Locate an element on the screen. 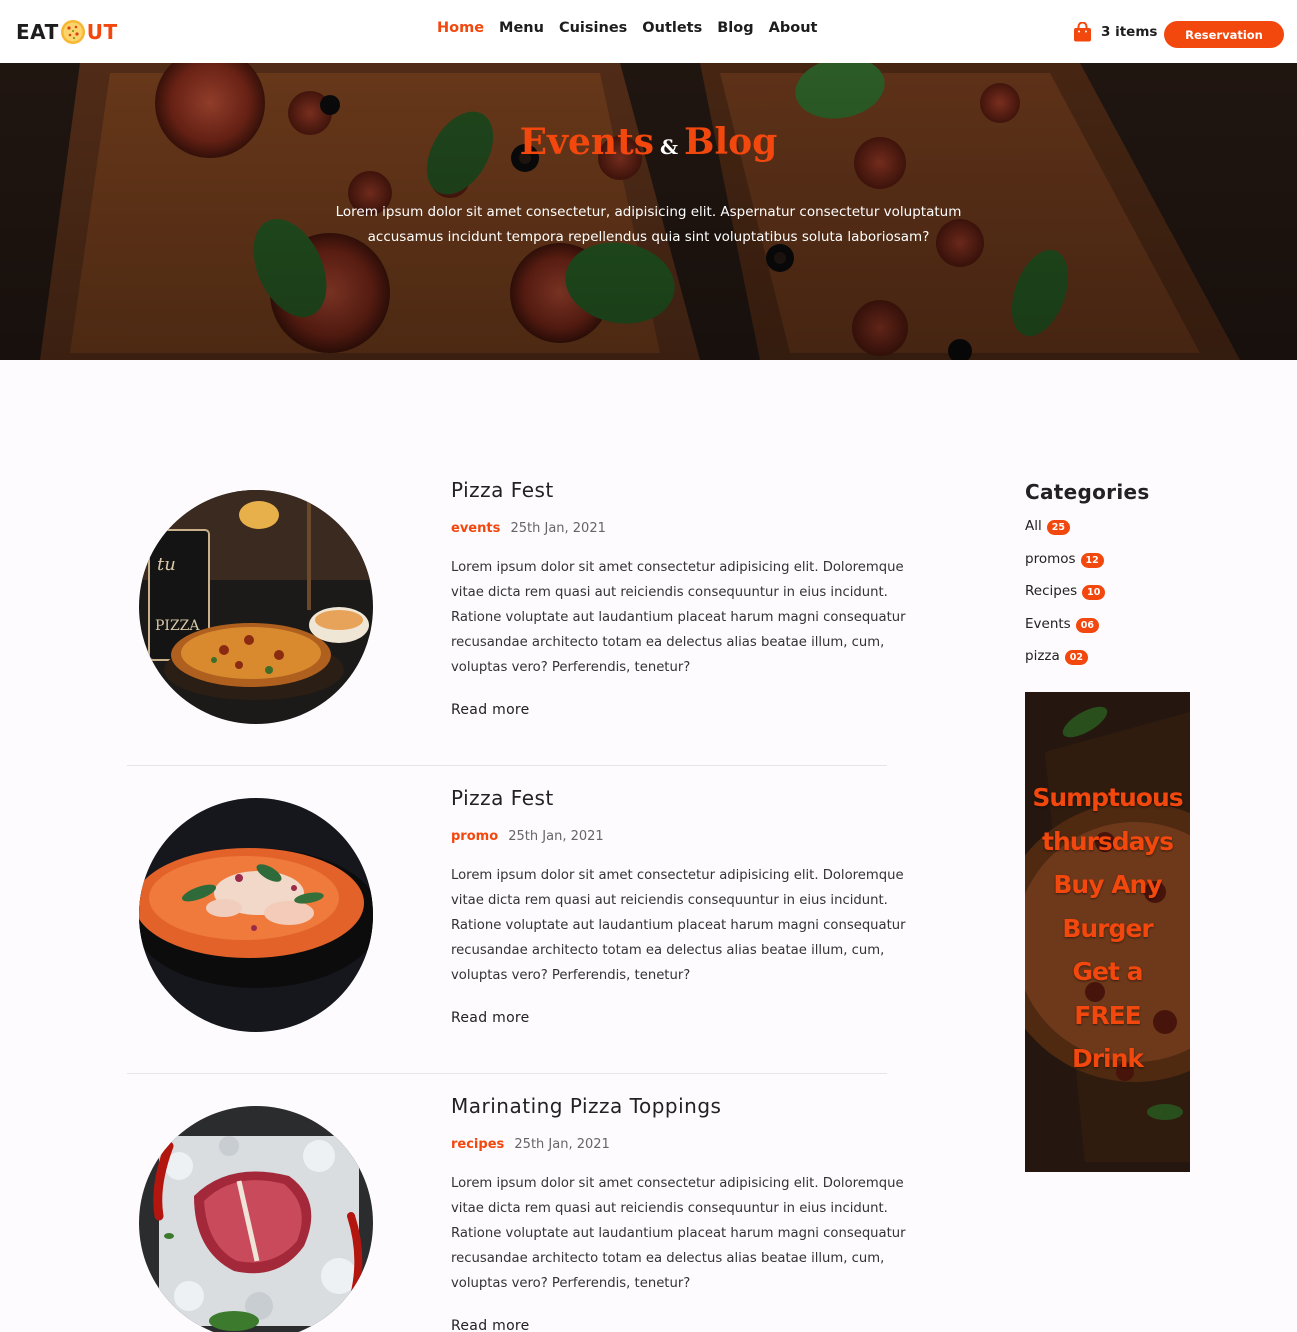 The image size is (1297, 1332). nav-link-outlets: Outlets is located at coordinates (672, 28).